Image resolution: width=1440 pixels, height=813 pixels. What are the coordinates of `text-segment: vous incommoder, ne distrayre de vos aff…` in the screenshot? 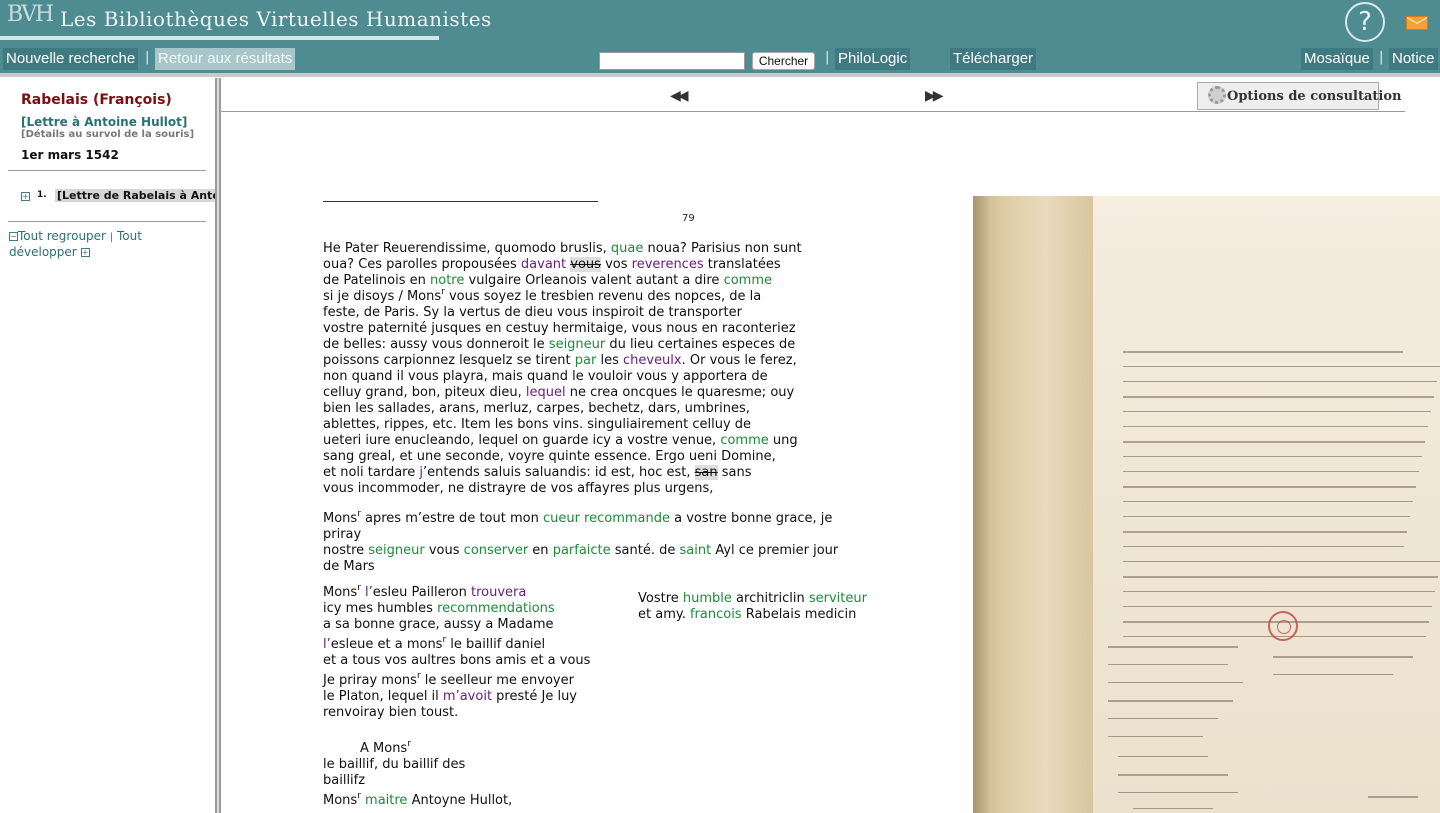 It's located at (518, 488).